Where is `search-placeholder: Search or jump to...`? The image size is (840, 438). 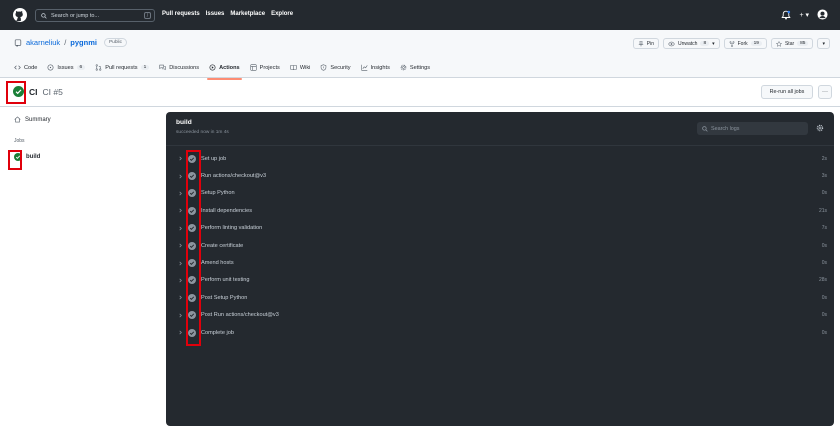 search-placeholder: Search or jump to... is located at coordinates (75, 15).